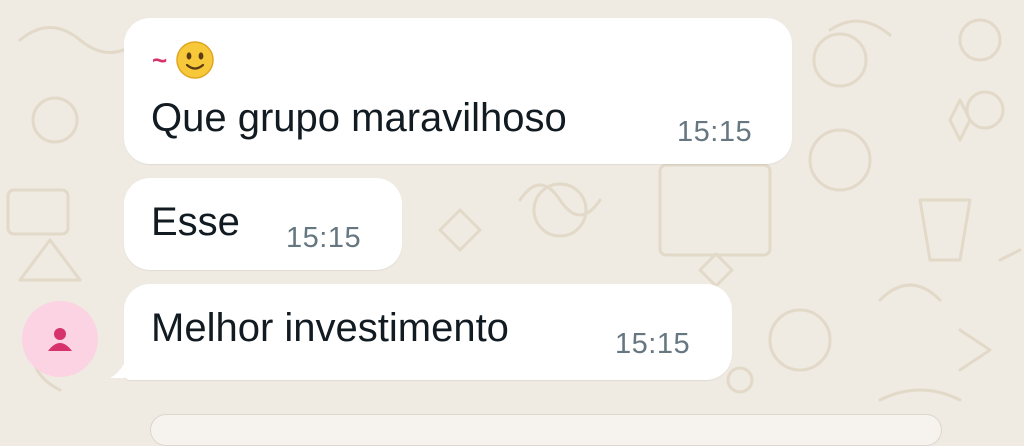 The image size is (1024, 446). I want to click on message-text: Melhor investimento, so click(330, 328).